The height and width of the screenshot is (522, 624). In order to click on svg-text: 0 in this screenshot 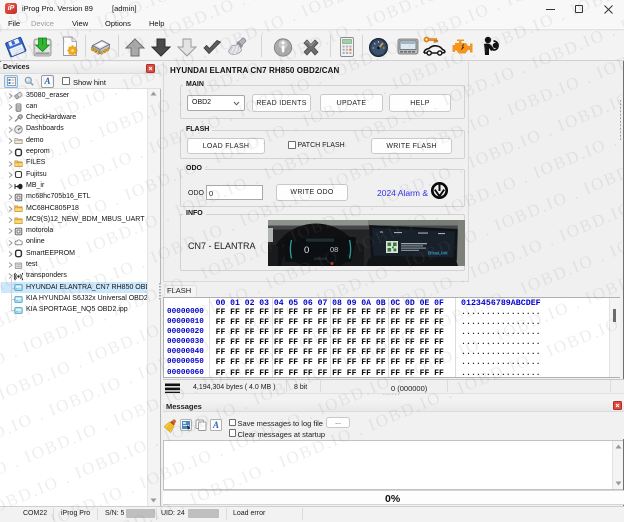, I will do `click(306, 250)`.